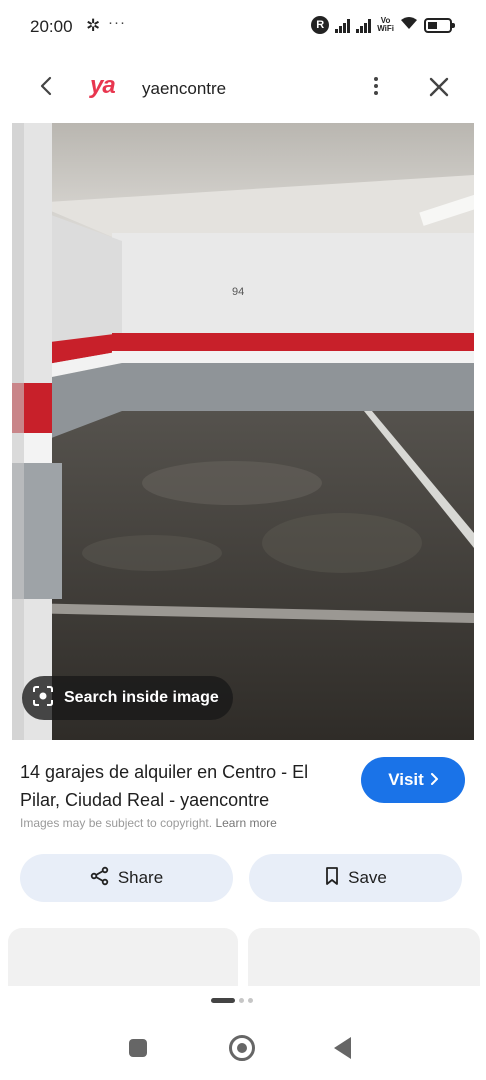  What do you see at coordinates (434, 780) in the screenshot?
I see `chevron-right-icon` at bounding box center [434, 780].